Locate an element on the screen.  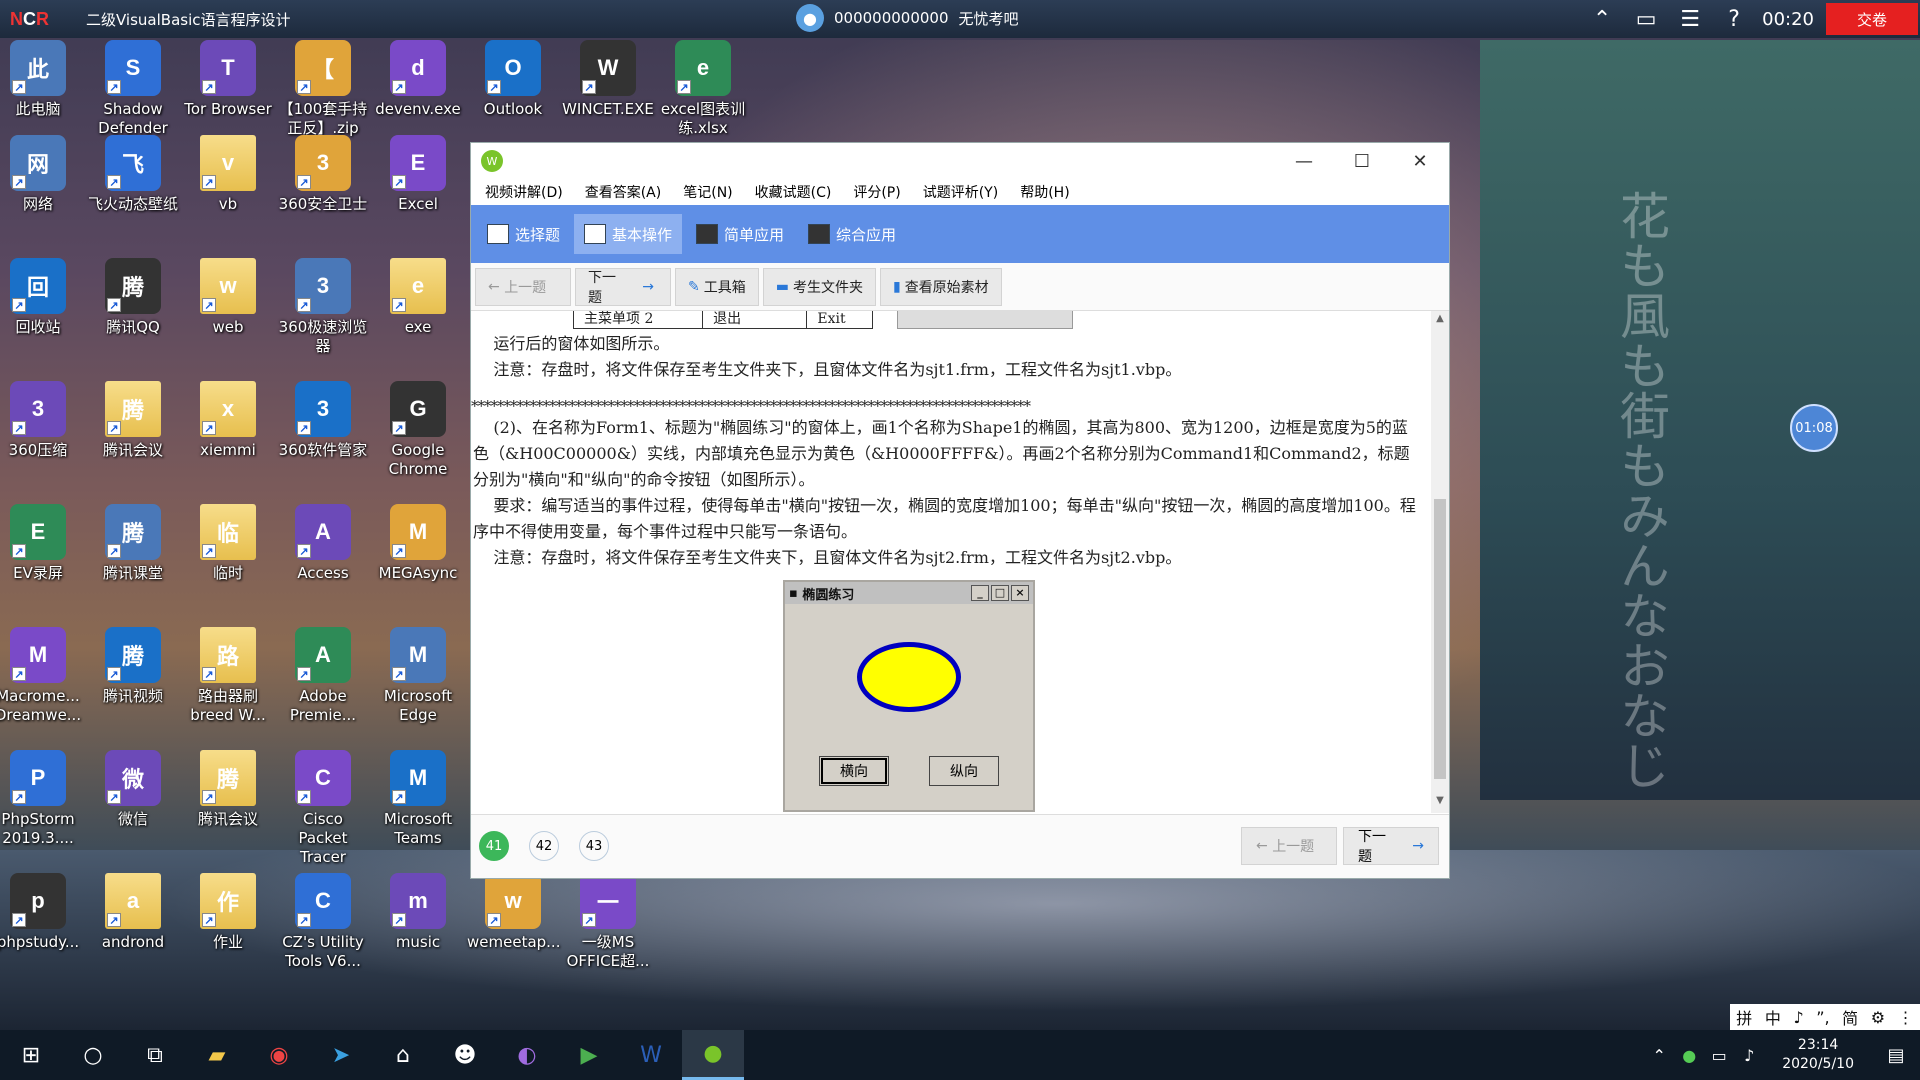
desktop-icon: 3 ↗ 360极速浏览器 is located at coordinates (323, 307).